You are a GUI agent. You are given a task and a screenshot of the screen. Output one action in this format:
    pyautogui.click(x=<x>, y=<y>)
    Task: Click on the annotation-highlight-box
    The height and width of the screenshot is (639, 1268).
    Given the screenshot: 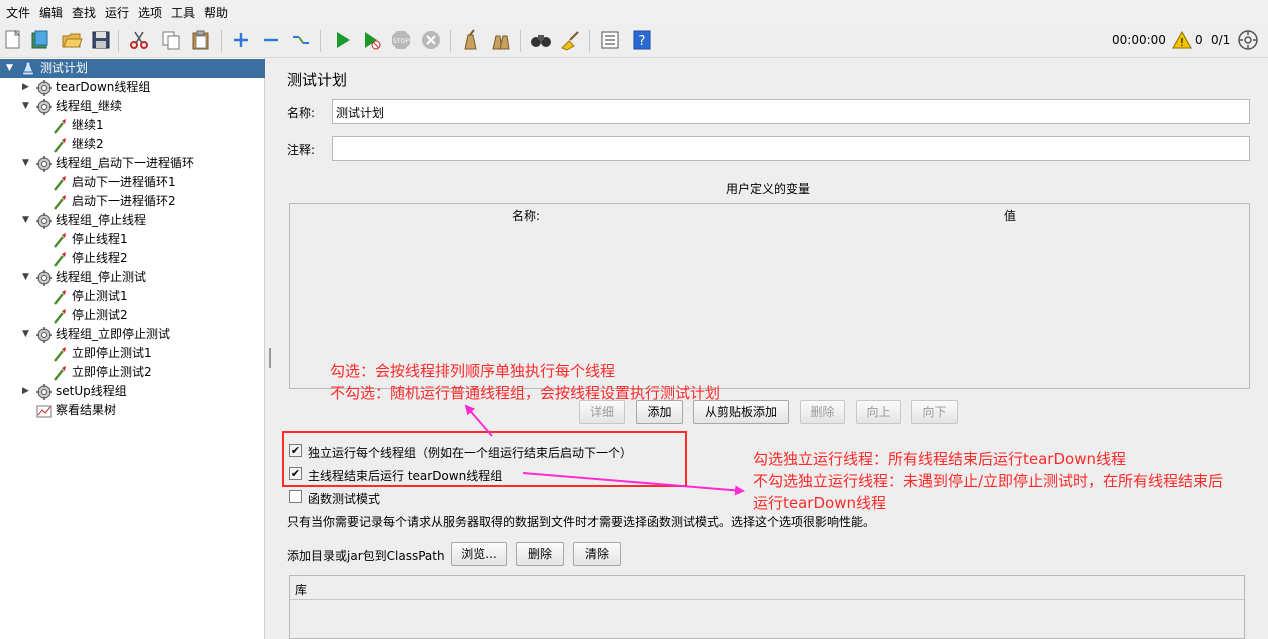 What is the action you would take?
    pyautogui.click(x=484, y=459)
    